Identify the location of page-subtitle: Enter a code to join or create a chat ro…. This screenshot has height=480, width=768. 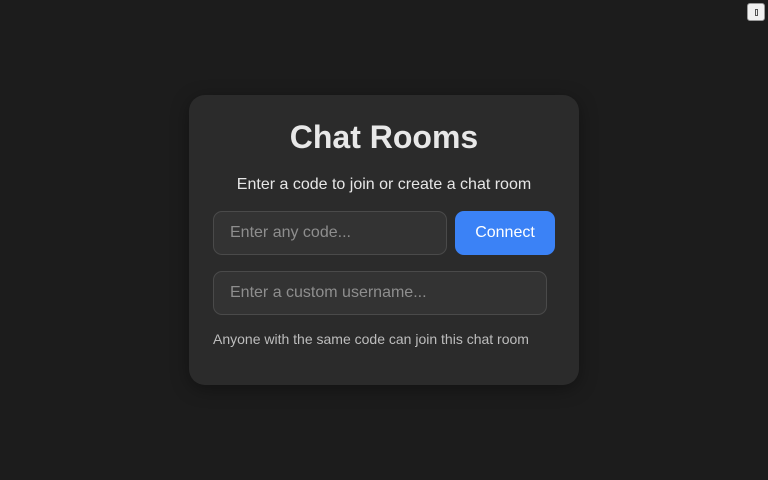
(384, 184).